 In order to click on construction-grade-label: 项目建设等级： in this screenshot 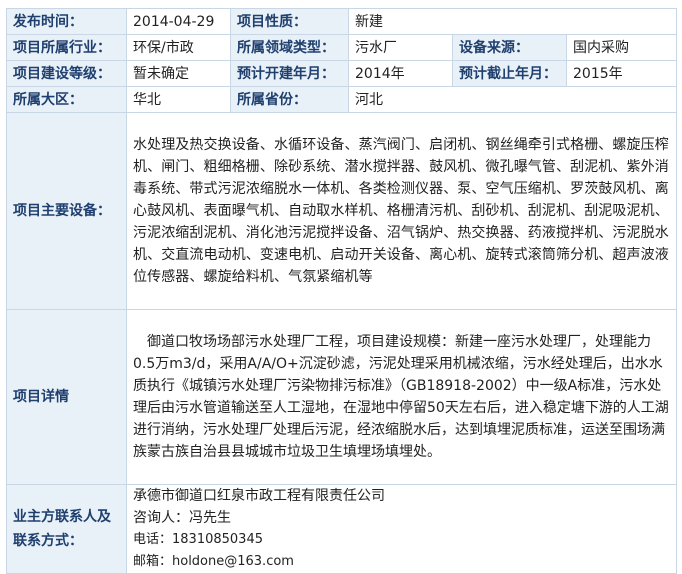, I will do `click(66, 73)`.